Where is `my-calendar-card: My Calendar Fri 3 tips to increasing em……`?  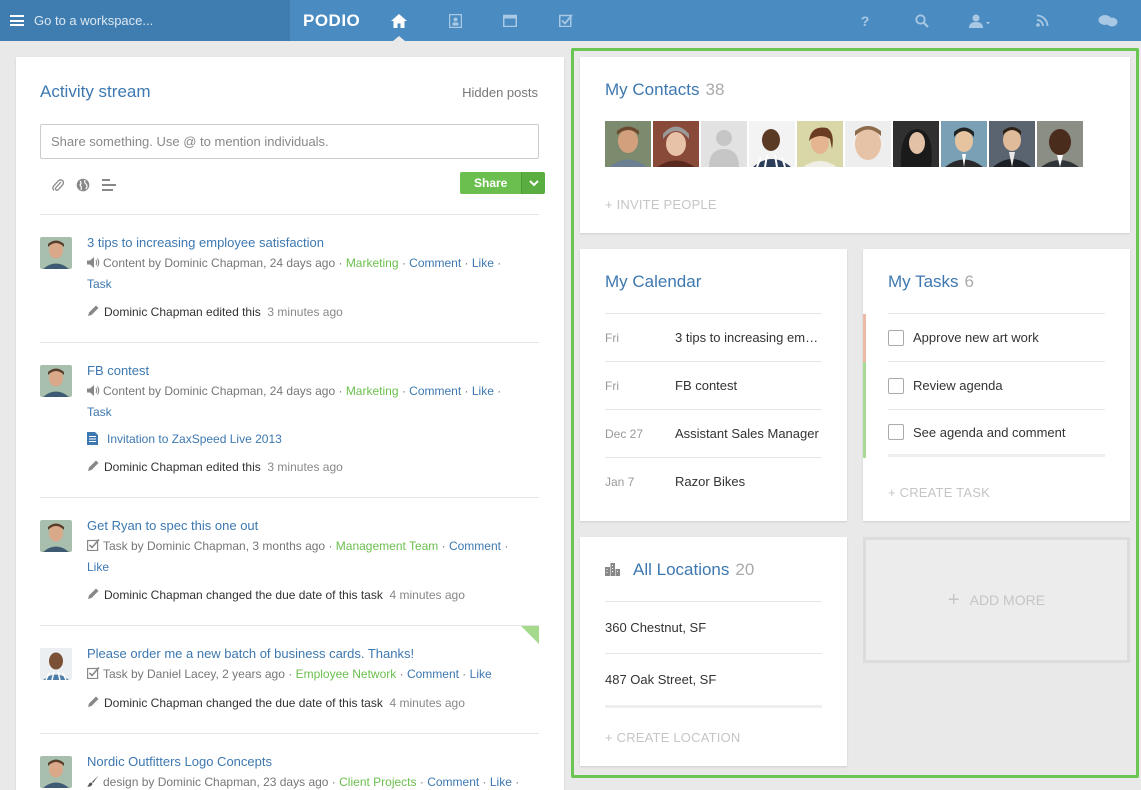
my-calendar-card: My Calendar Fri 3 tips to increasing em…… is located at coordinates (713, 385).